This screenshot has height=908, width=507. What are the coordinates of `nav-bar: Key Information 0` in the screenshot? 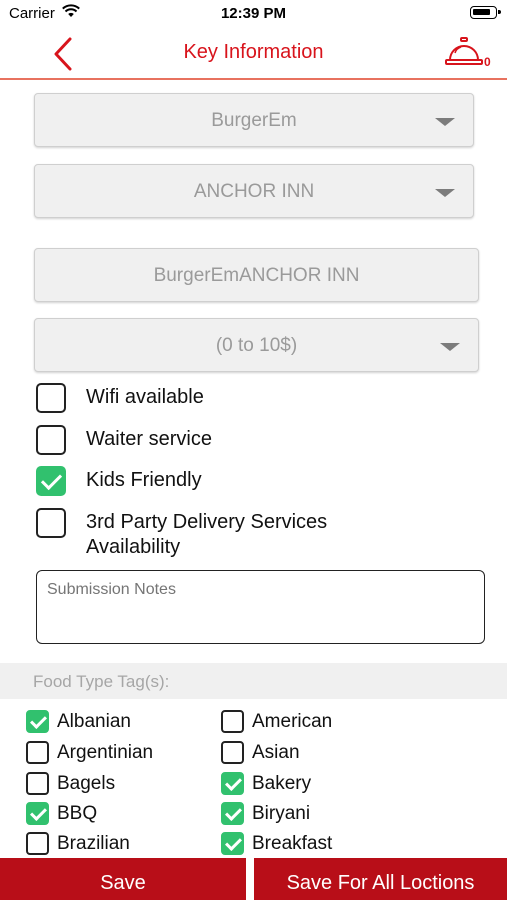 It's located at (253, 54).